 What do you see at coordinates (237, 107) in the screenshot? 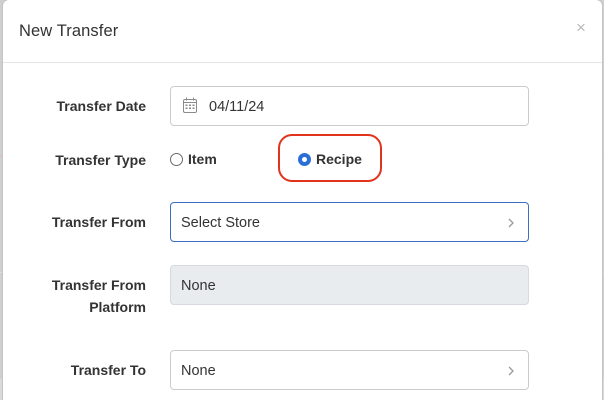
I see `transfer-date-value: 04/11/24` at bounding box center [237, 107].